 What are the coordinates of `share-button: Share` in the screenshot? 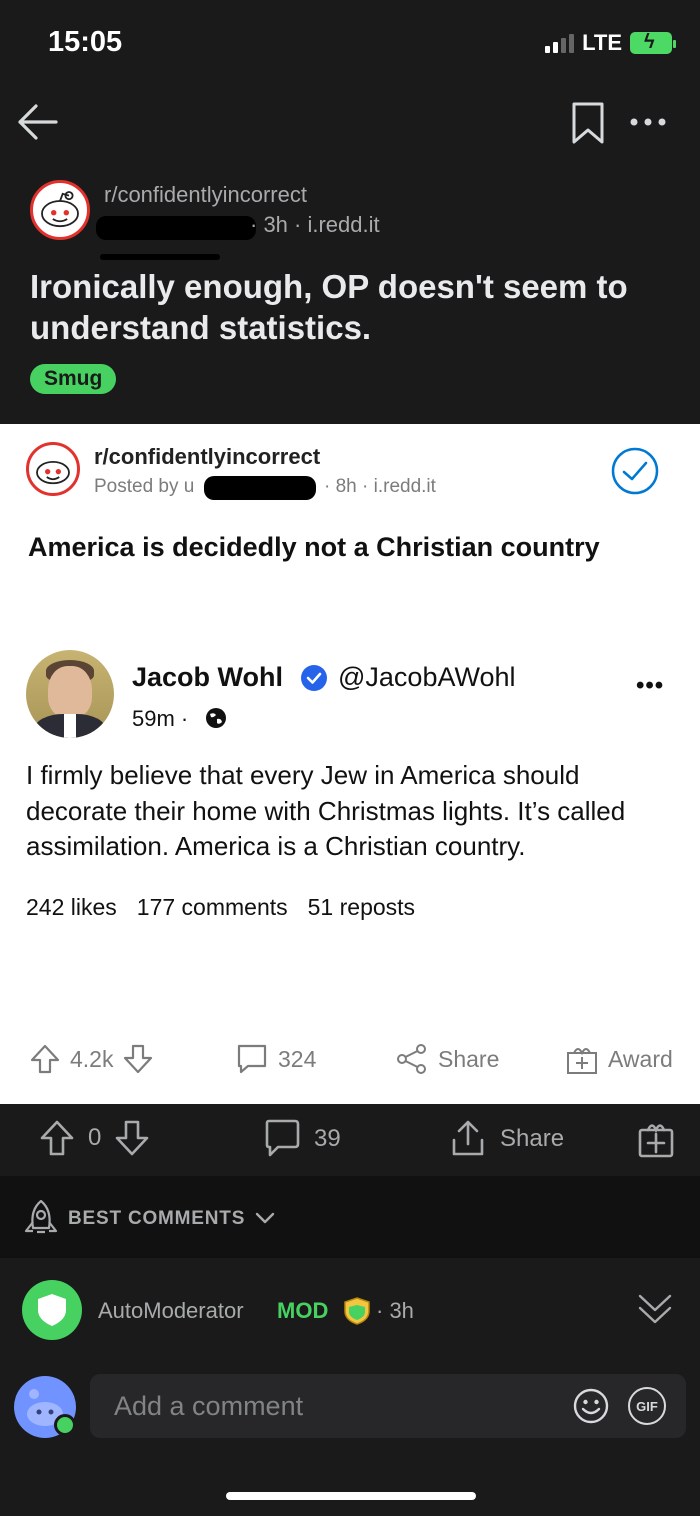 It's located at (506, 1139).